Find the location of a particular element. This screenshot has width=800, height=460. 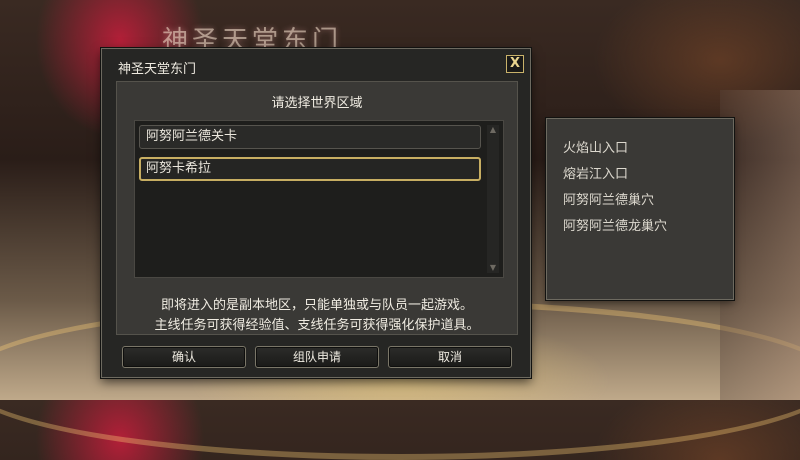

cancel-button: 取消 is located at coordinates (450, 357).